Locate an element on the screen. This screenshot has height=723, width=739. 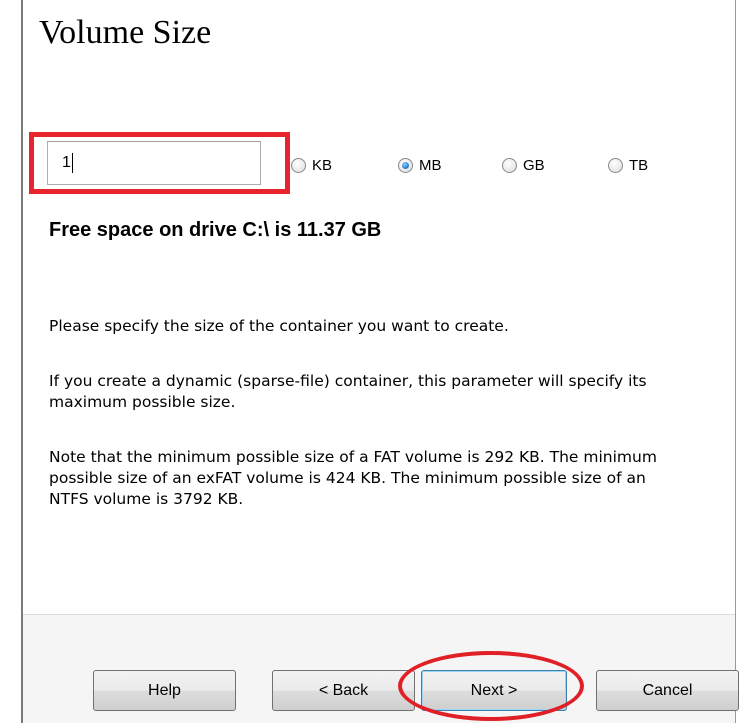
text-caret is located at coordinates (72, 162).